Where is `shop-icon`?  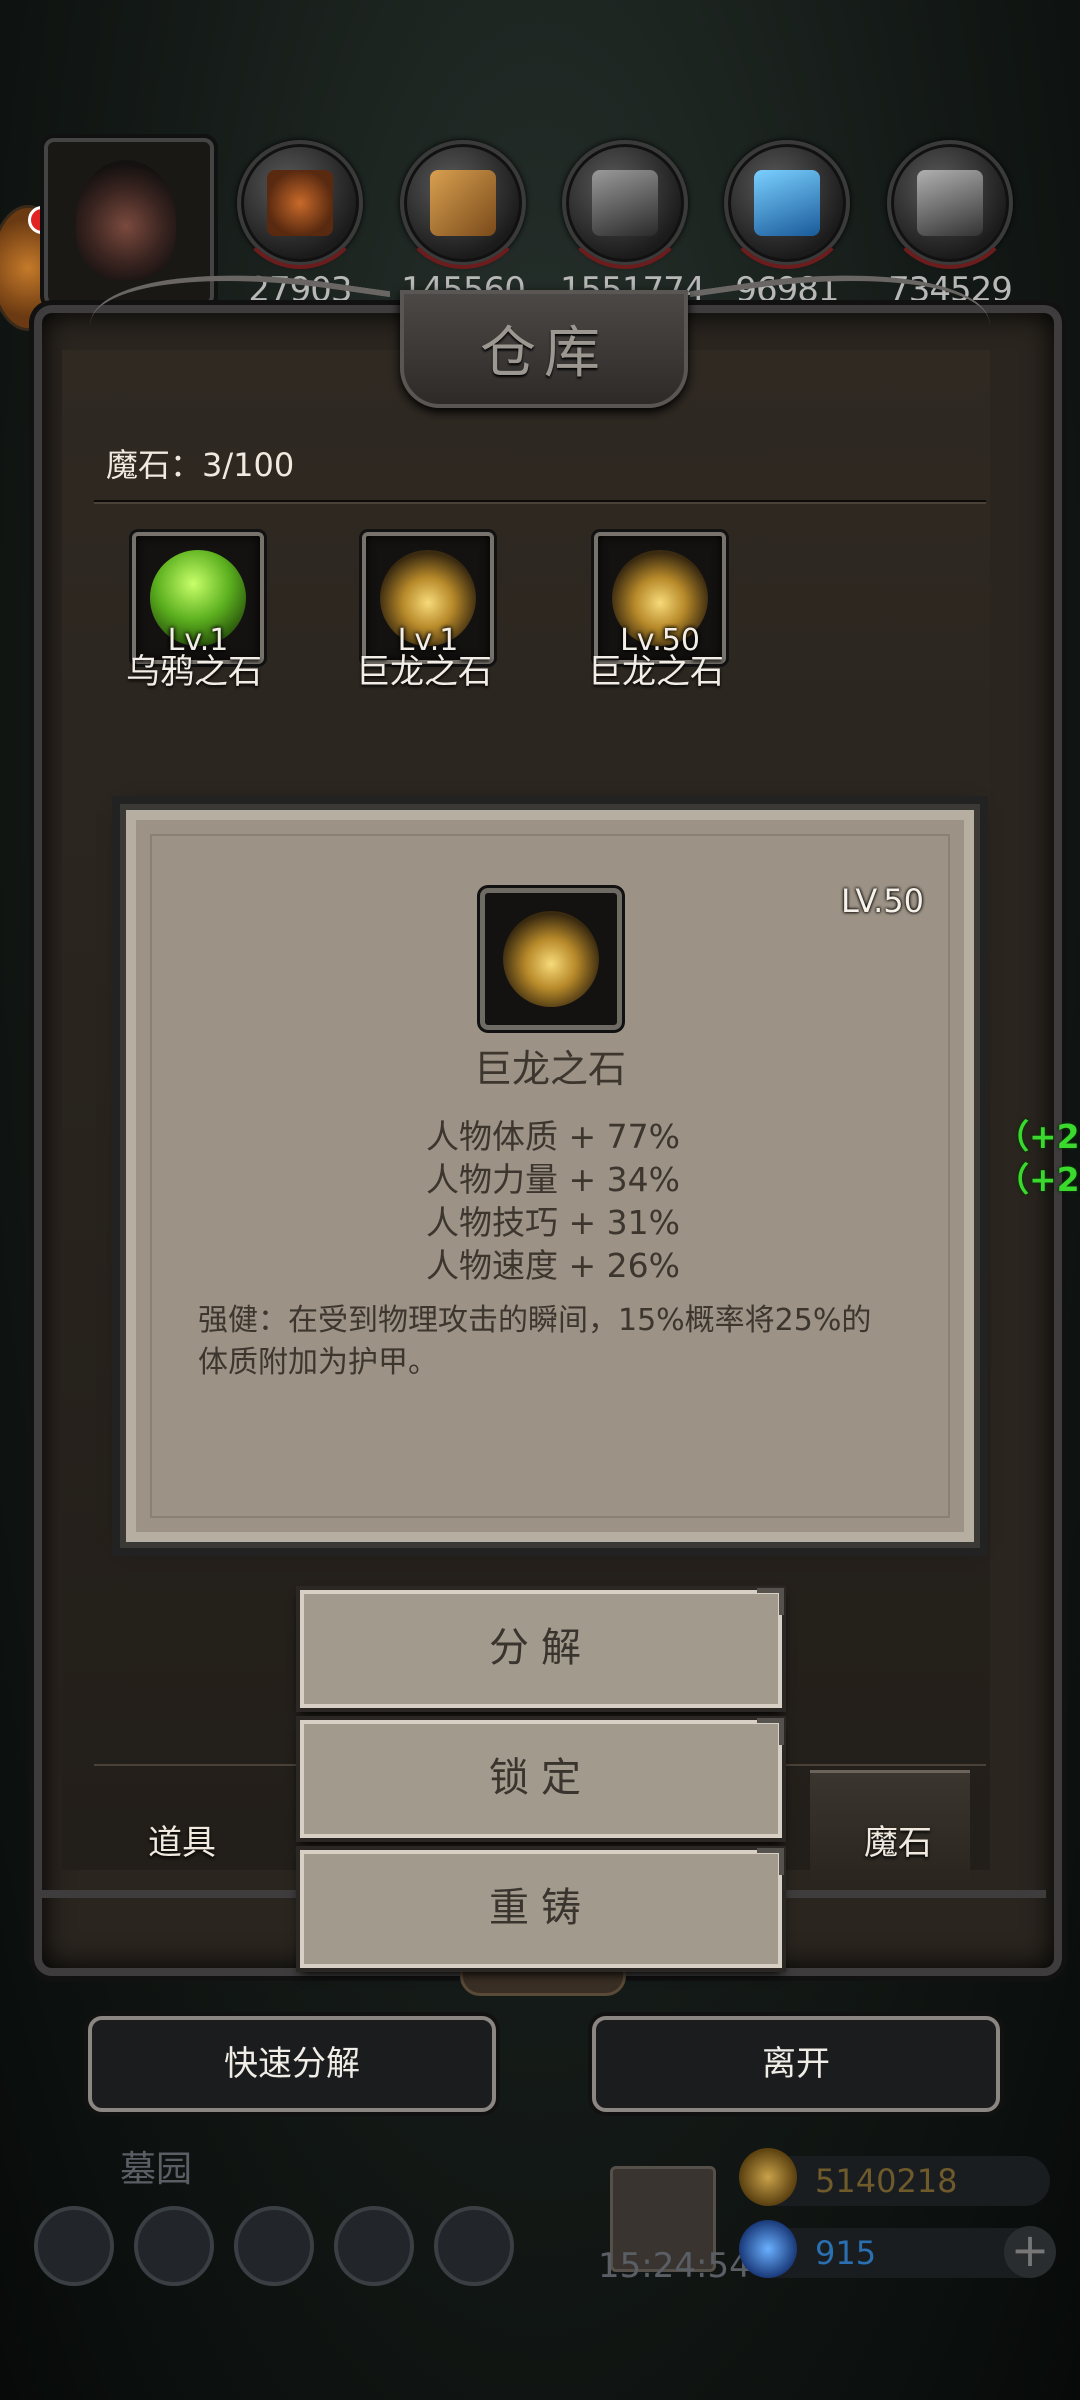
shop-icon is located at coordinates (474, 2246).